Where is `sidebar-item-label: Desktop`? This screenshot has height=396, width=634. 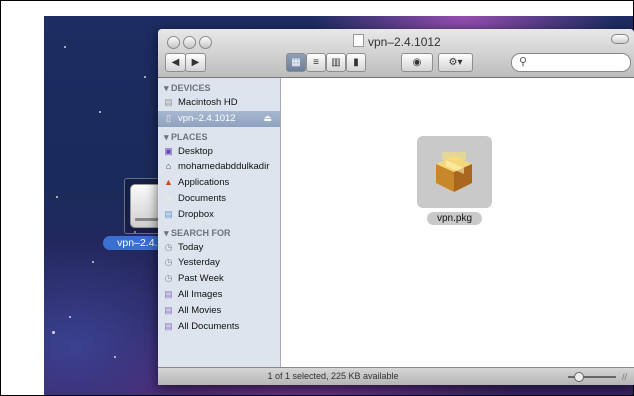
sidebar-item-label: Desktop is located at coordinates (195, 151).